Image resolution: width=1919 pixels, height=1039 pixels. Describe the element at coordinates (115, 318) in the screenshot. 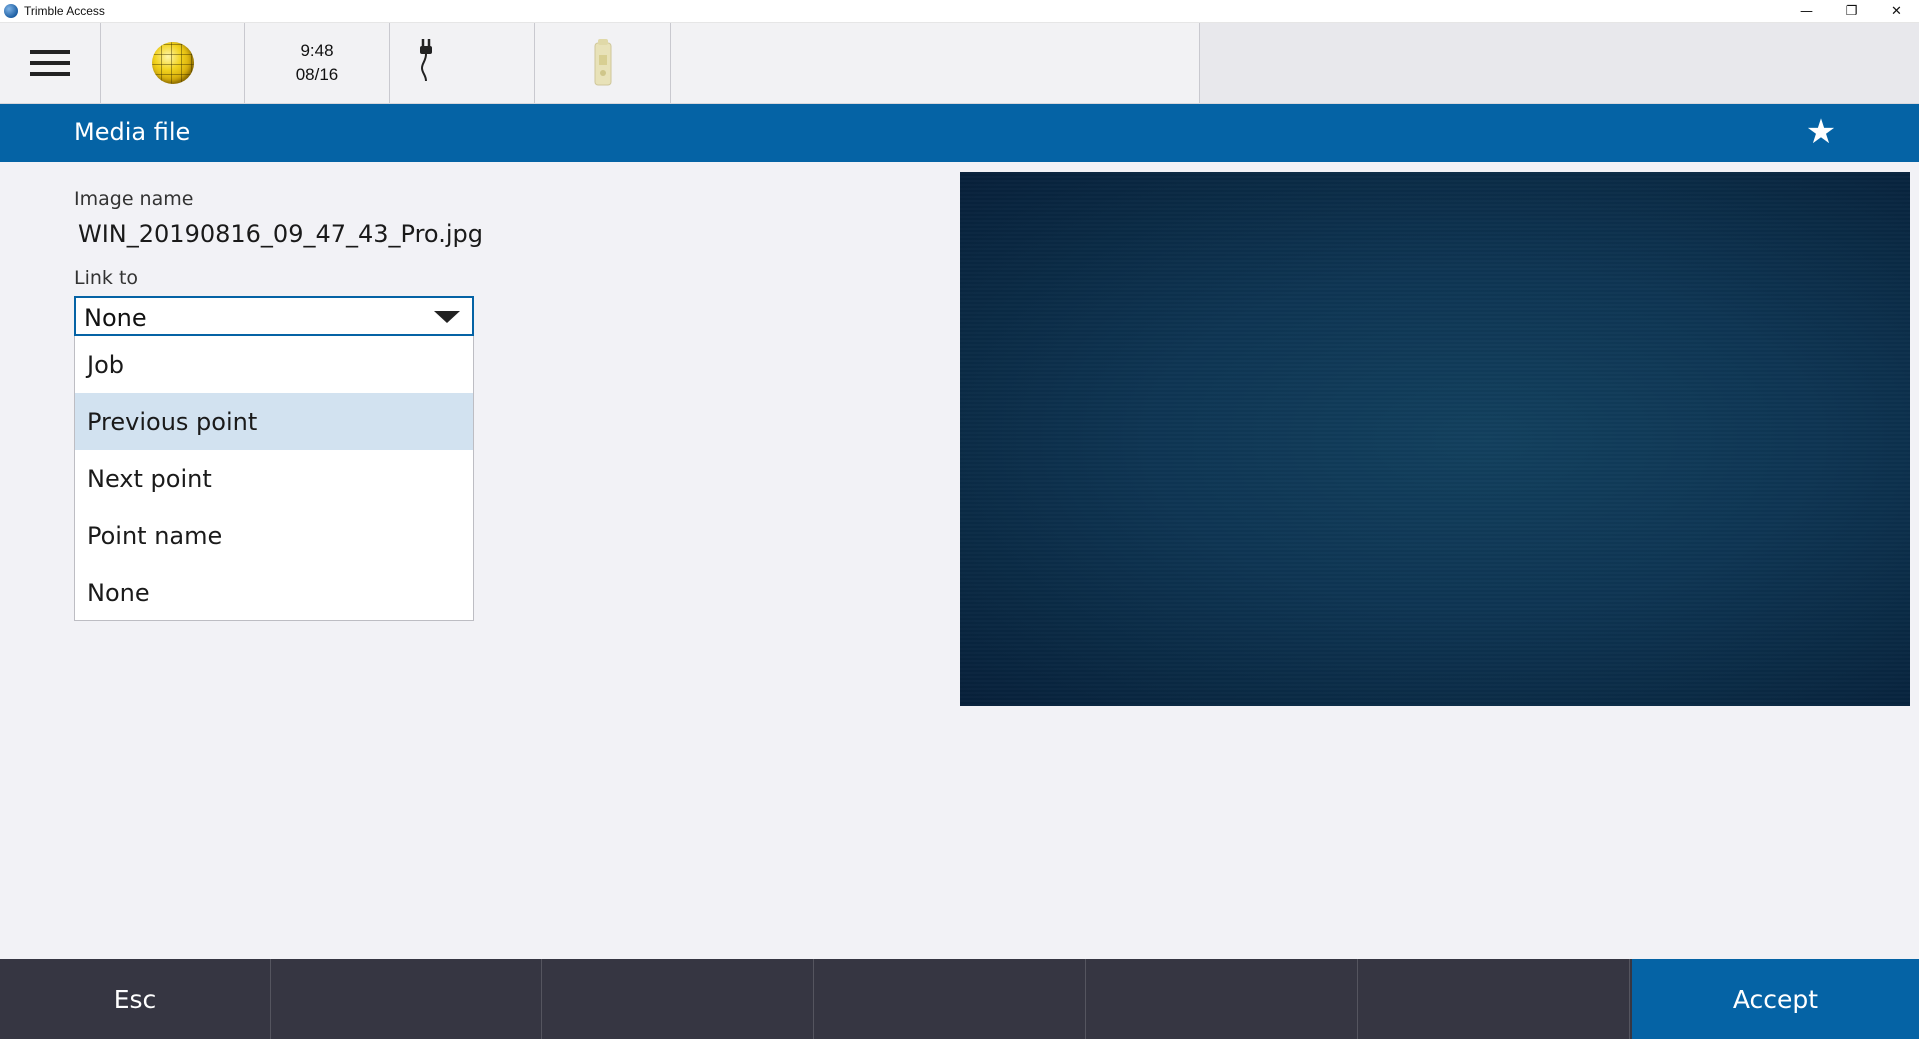

I see `link-to-selected-value: None` at that location.